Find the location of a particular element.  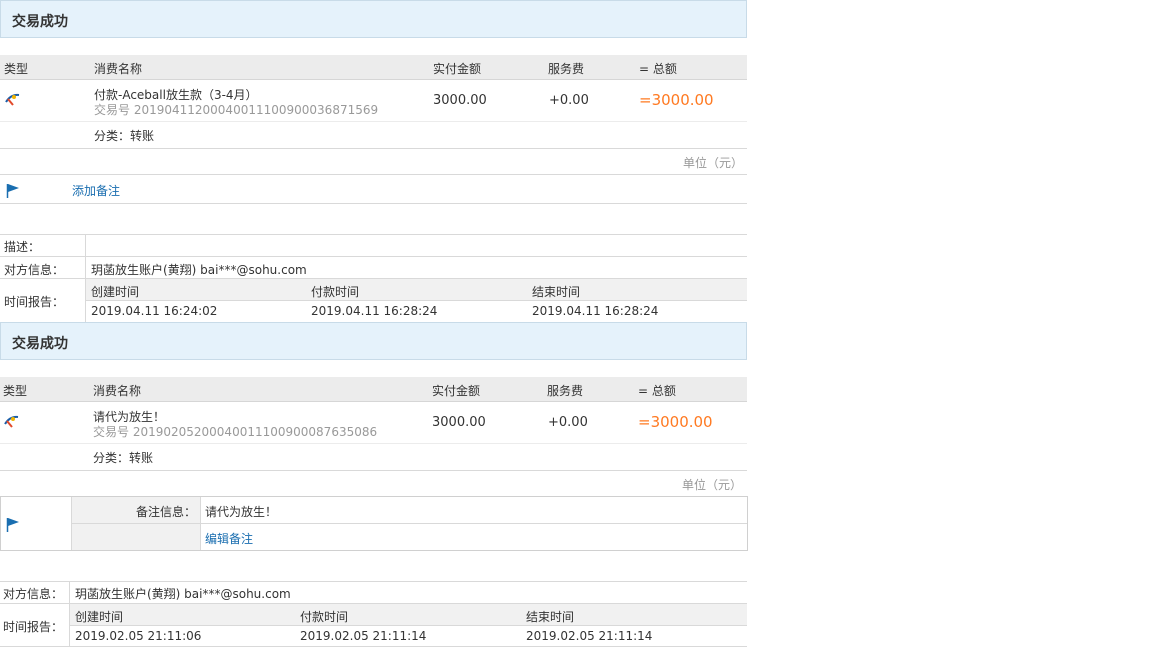

end-time-value: 2019.04.11 16:28:24 is located at coordinates (595, 311).